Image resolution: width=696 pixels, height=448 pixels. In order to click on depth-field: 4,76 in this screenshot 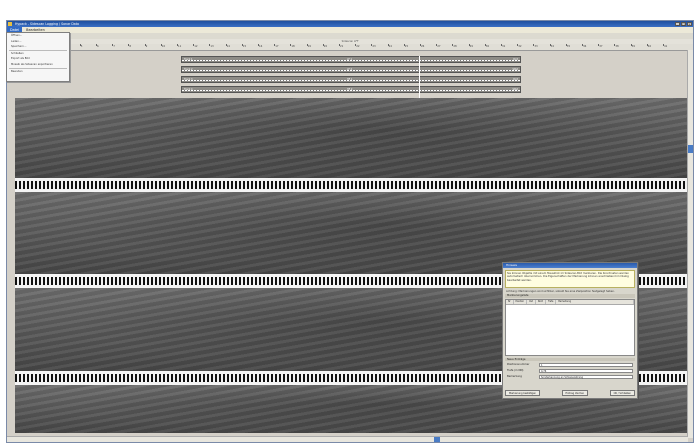, I will do `click(586, 370)`.